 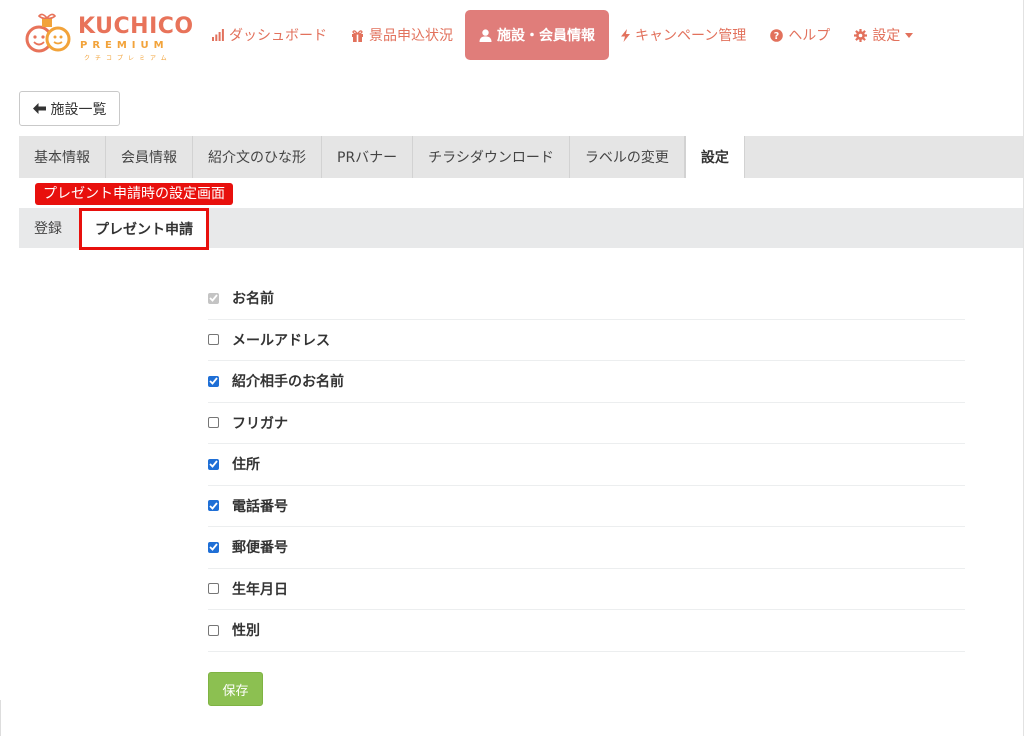 I want to click on logo-text: KUCHICO, so click(x=136, y=26).